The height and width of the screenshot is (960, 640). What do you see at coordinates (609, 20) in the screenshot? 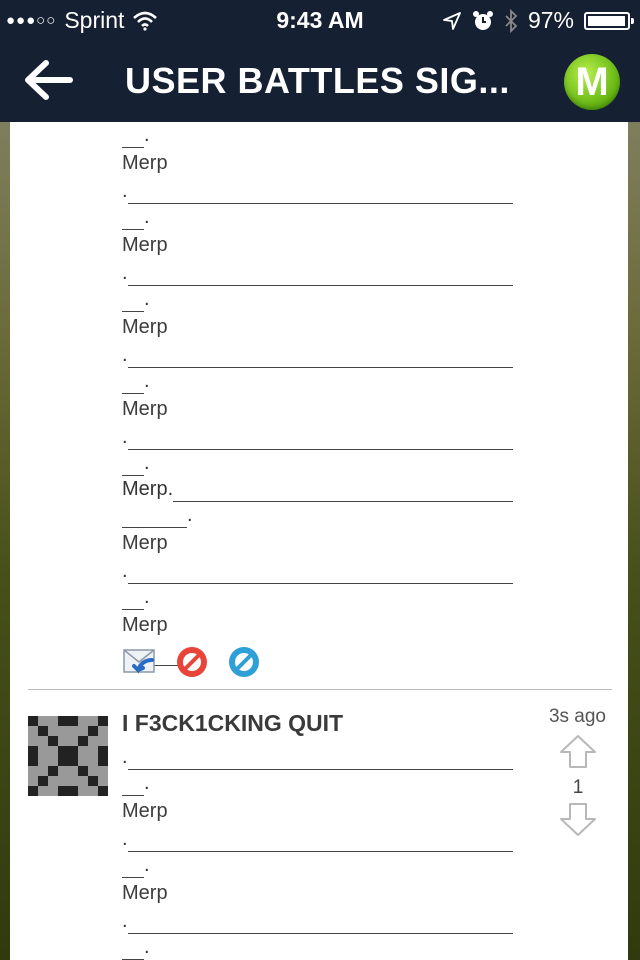
I see `battery-icon` at bounding box center [609, 20].